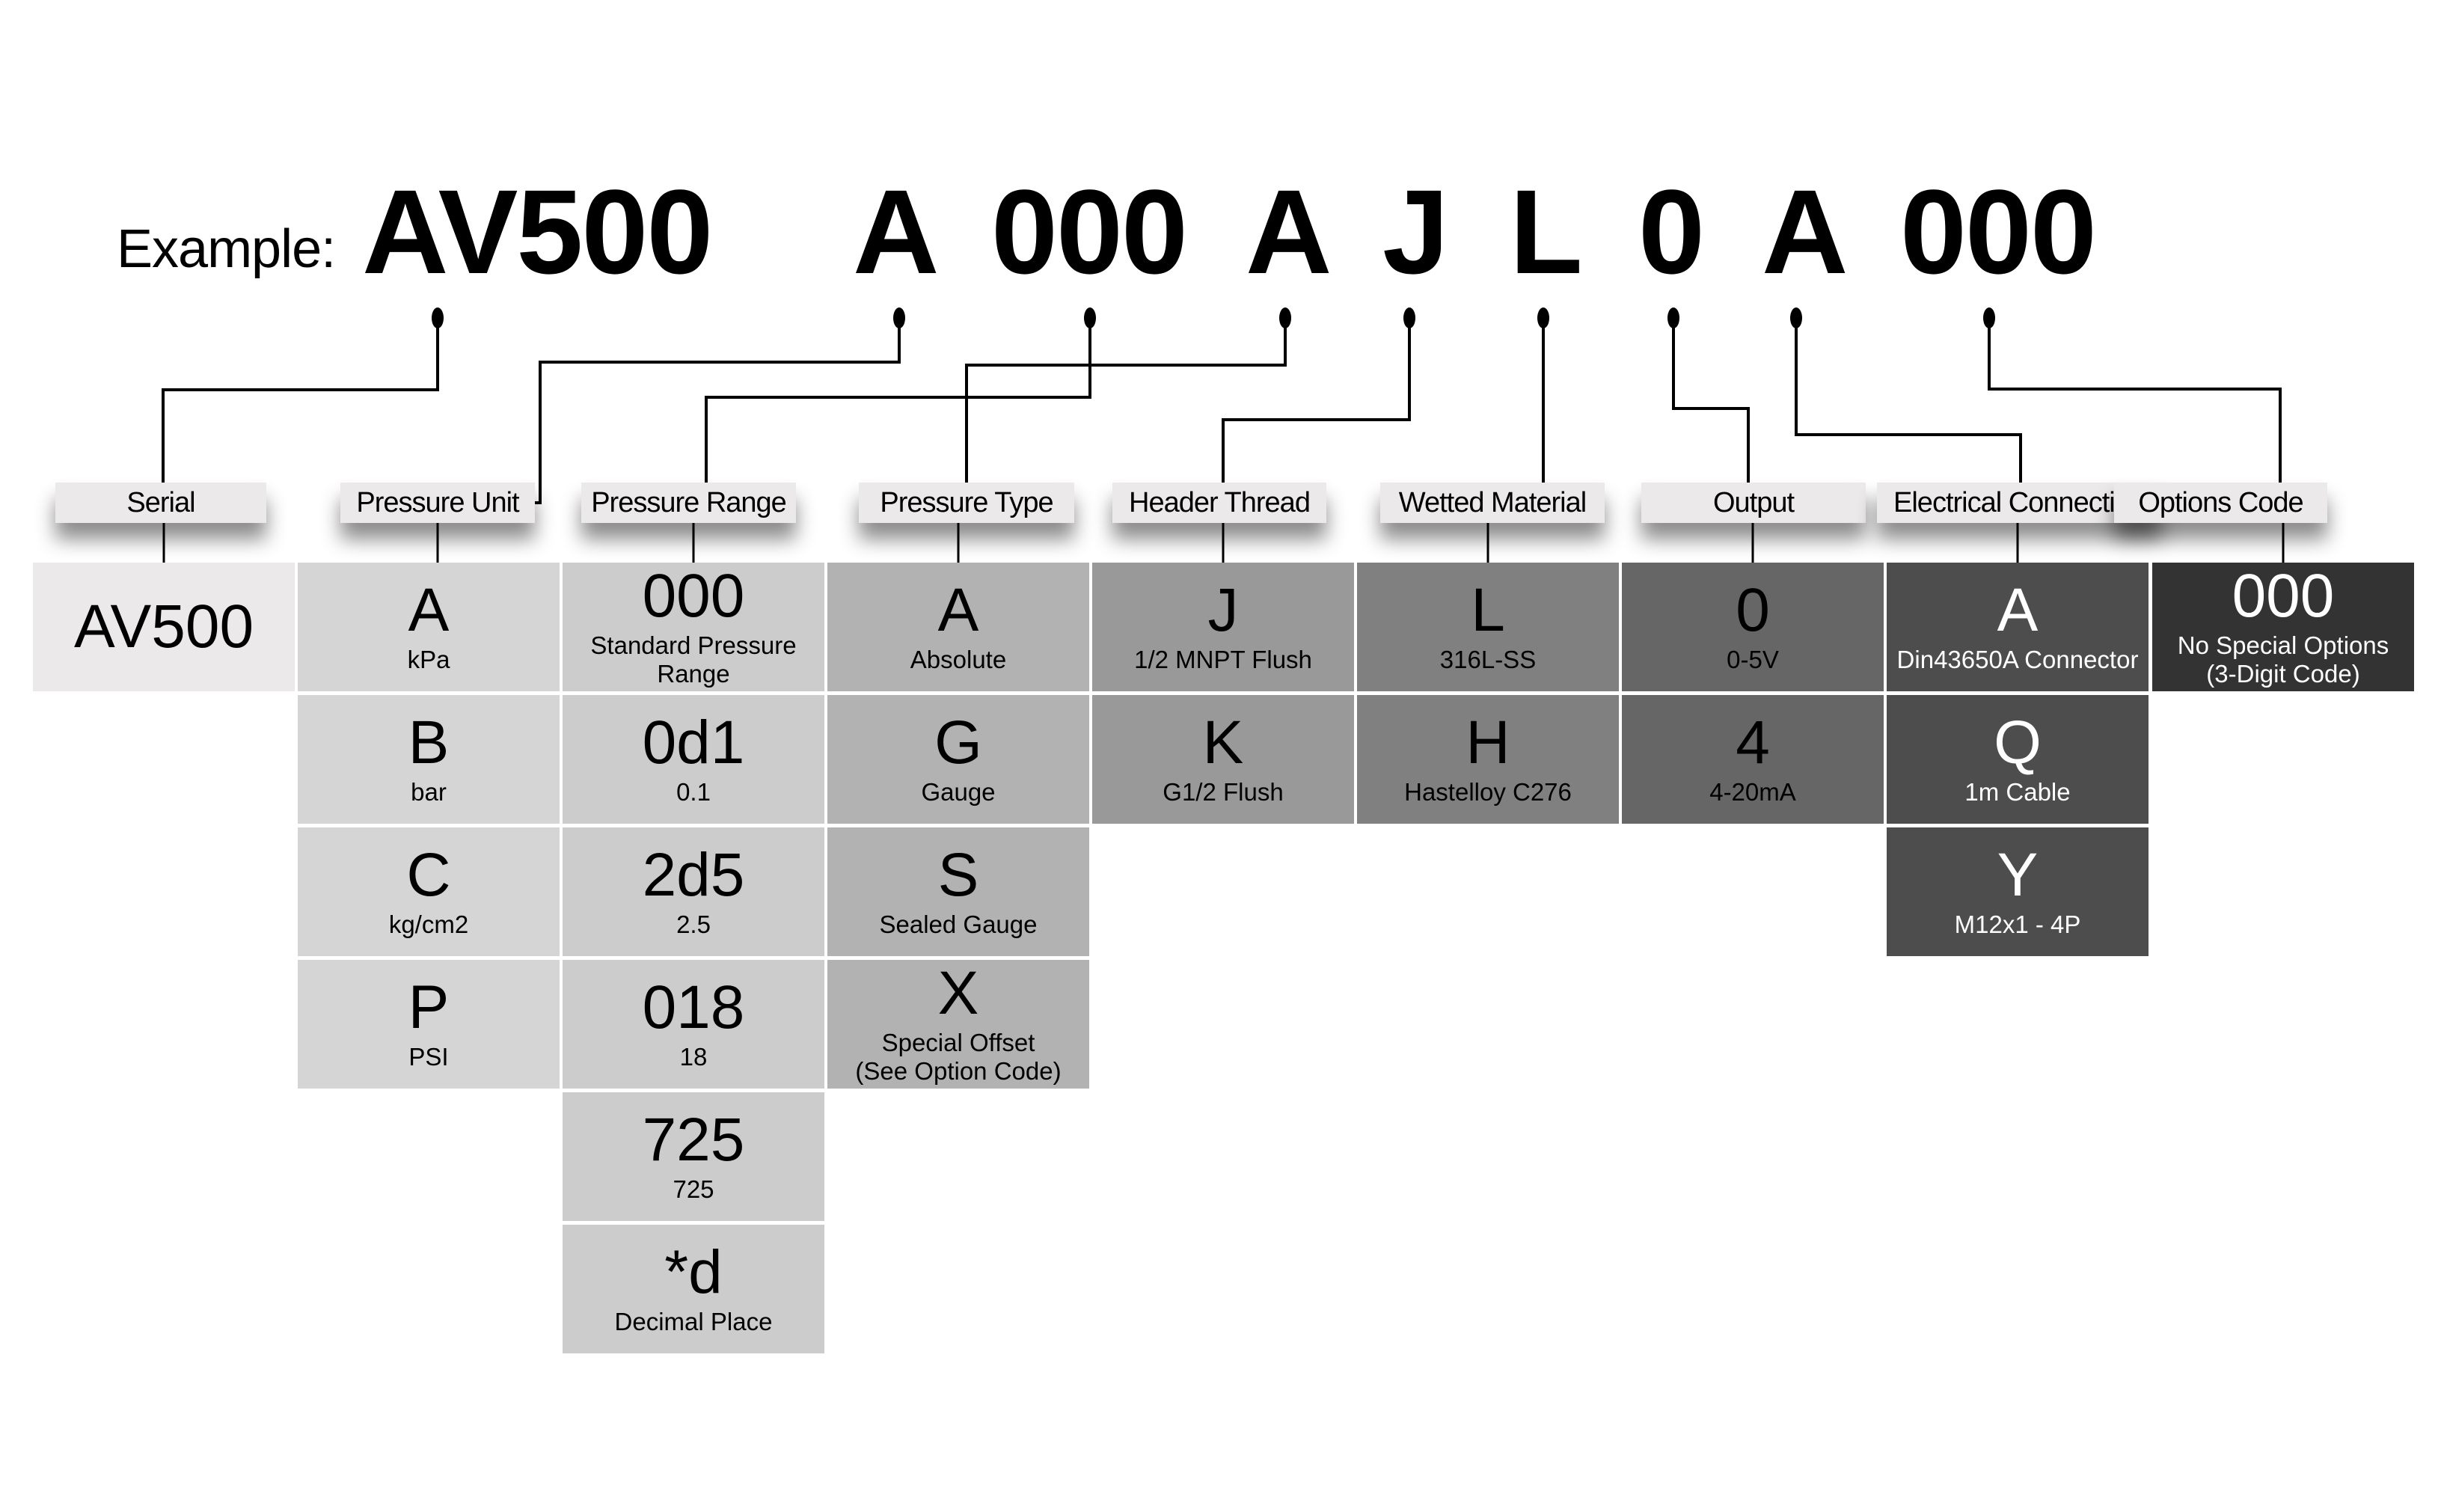  I want to click on option-code: *d, so click(693, 1272).